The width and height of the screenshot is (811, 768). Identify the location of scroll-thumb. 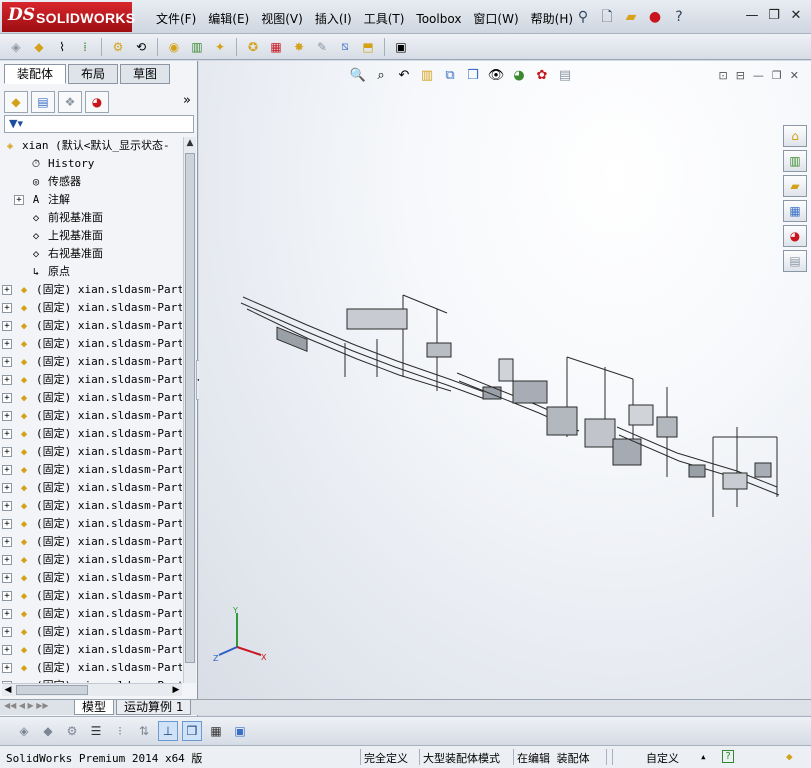
(190, 408).